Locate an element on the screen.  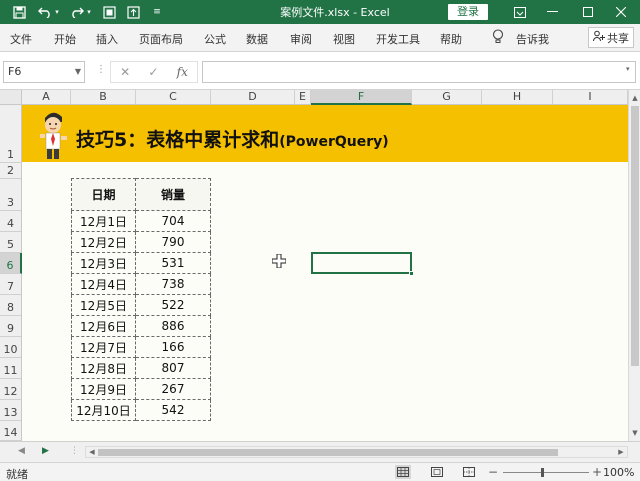
login-button: 登录 is located at coordinates (468, 12).